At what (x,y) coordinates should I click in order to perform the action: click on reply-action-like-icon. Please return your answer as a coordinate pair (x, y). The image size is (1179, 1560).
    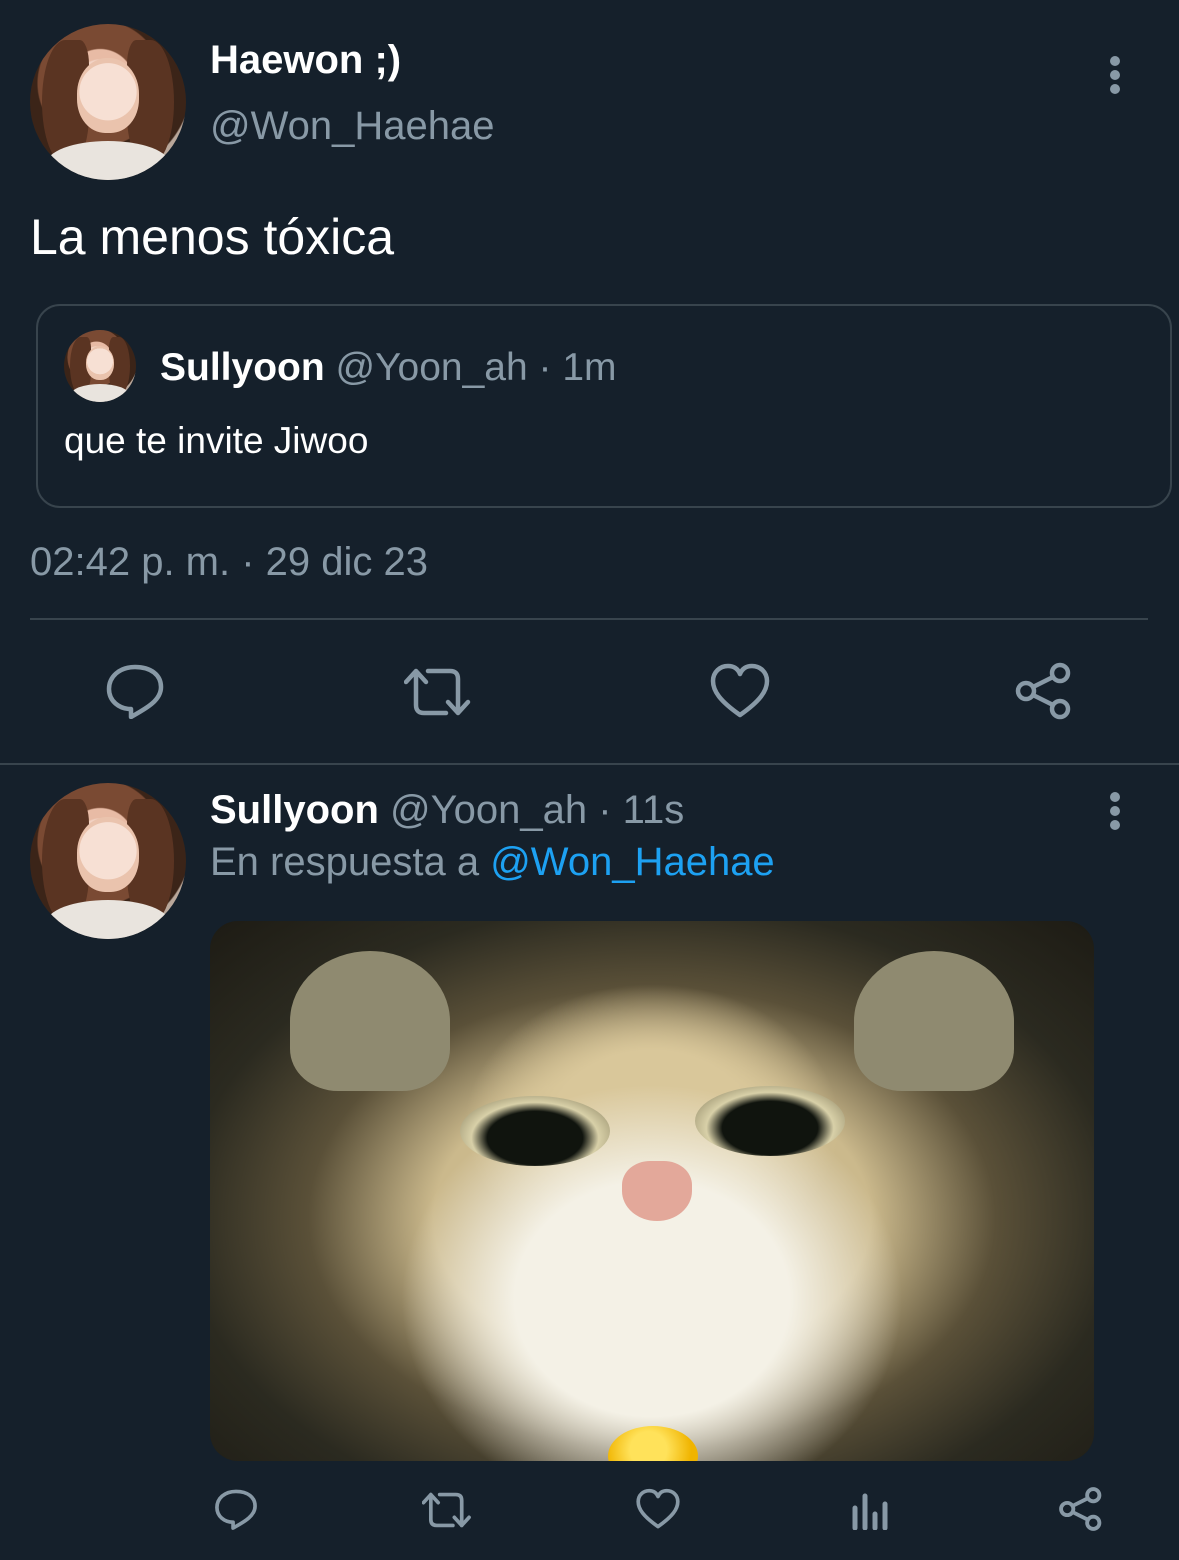
    Looking at the image, I should click on (658, 1509).